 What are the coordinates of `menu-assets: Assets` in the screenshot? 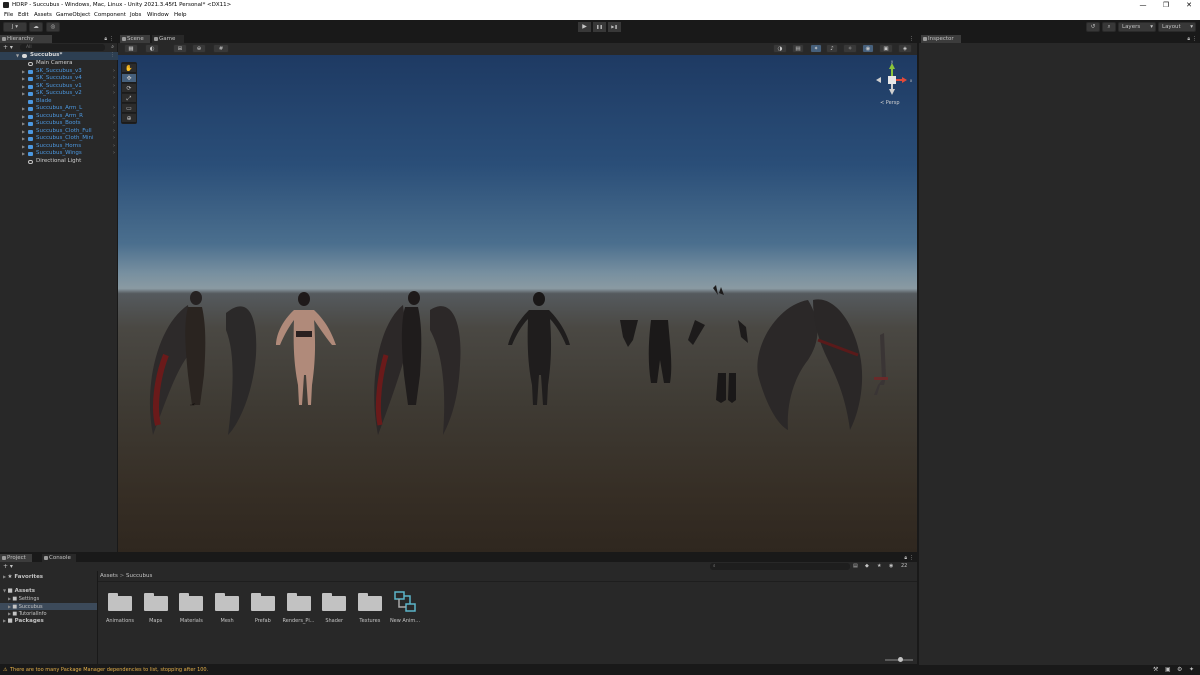 It's located at (43, 15).